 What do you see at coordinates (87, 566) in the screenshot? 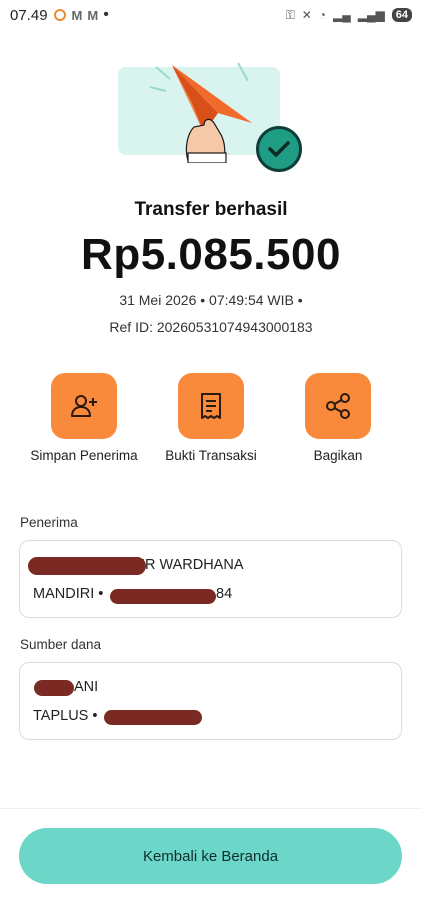
I see `recipient-name-redaction` at bounding box center [87, 566].